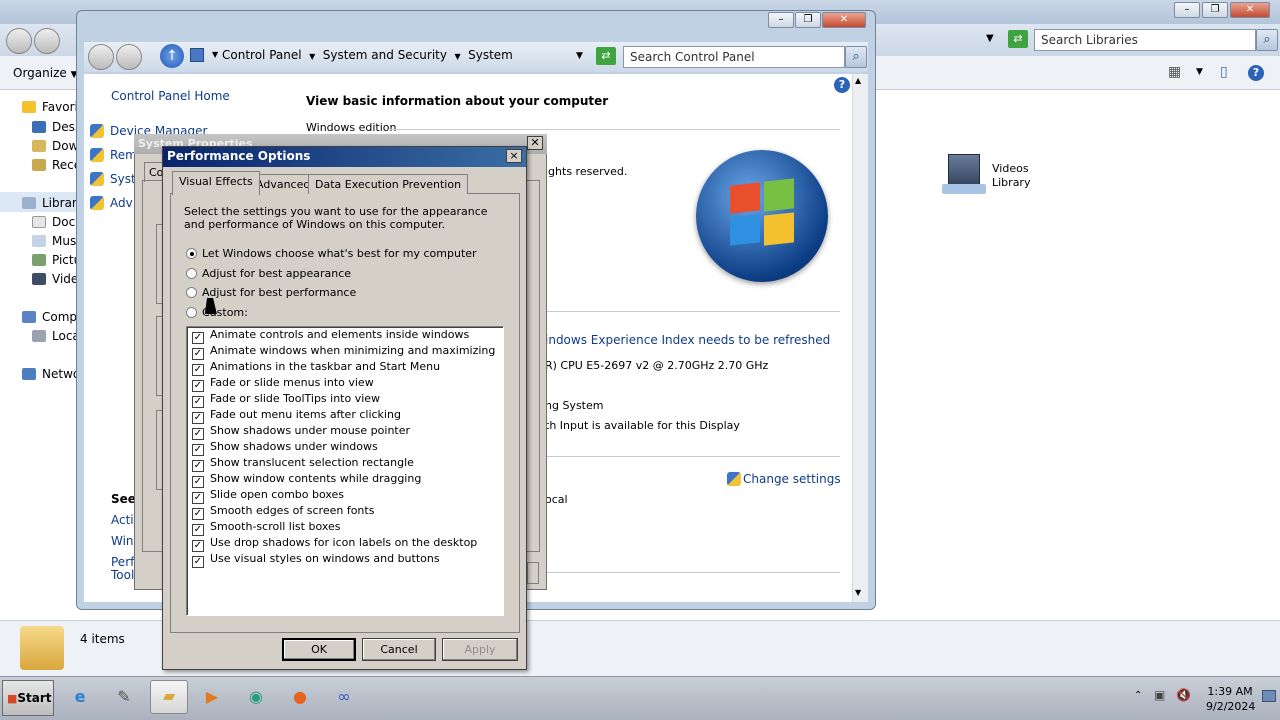 The image size is (1280, 720). I want to click on ok-button: OK, so click(319, 649).